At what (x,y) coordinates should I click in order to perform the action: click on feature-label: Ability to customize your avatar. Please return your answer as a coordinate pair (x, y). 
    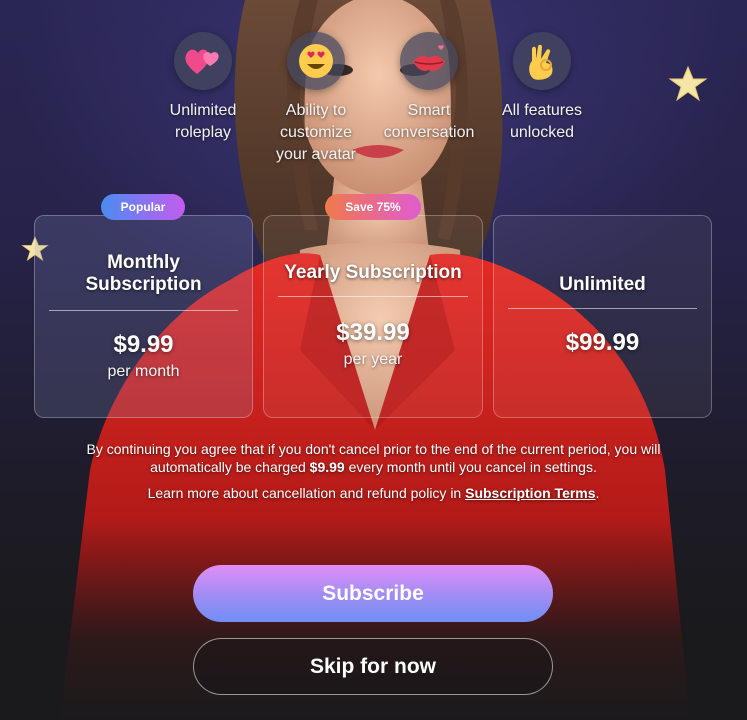
    Looking at the image, I should click on (316, 132).